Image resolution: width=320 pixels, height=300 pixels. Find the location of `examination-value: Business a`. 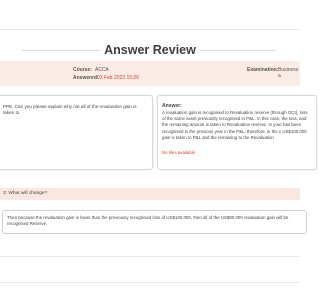

examination-value: Business a is located at coordinates (288, 73).